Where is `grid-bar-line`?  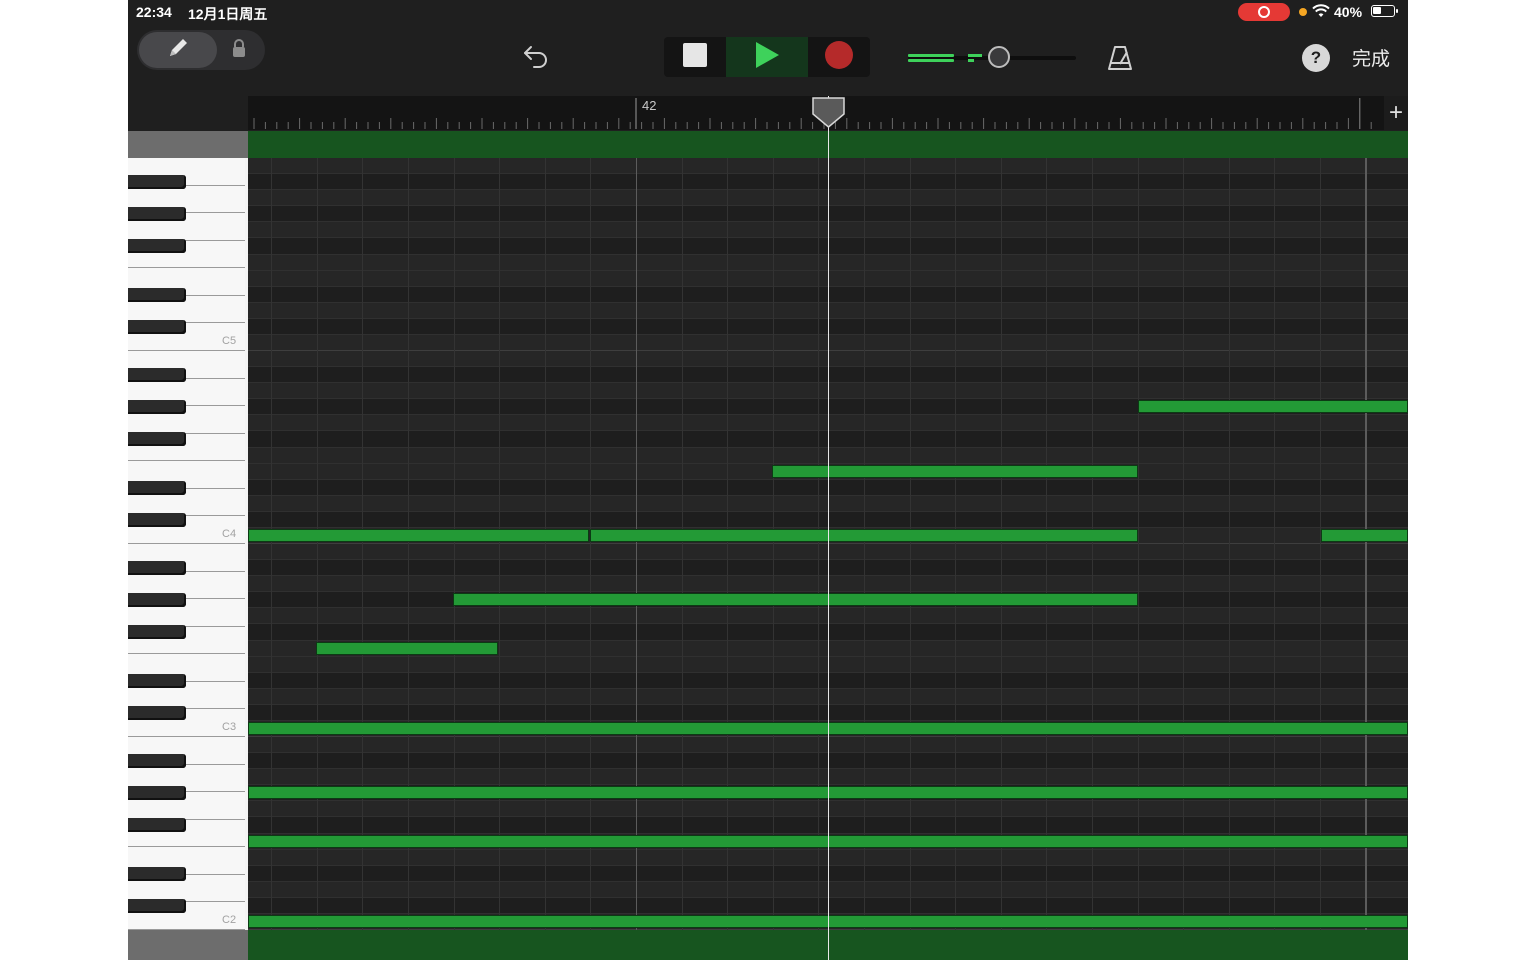
grid-bar-line is located at coordinates (1365, 544).